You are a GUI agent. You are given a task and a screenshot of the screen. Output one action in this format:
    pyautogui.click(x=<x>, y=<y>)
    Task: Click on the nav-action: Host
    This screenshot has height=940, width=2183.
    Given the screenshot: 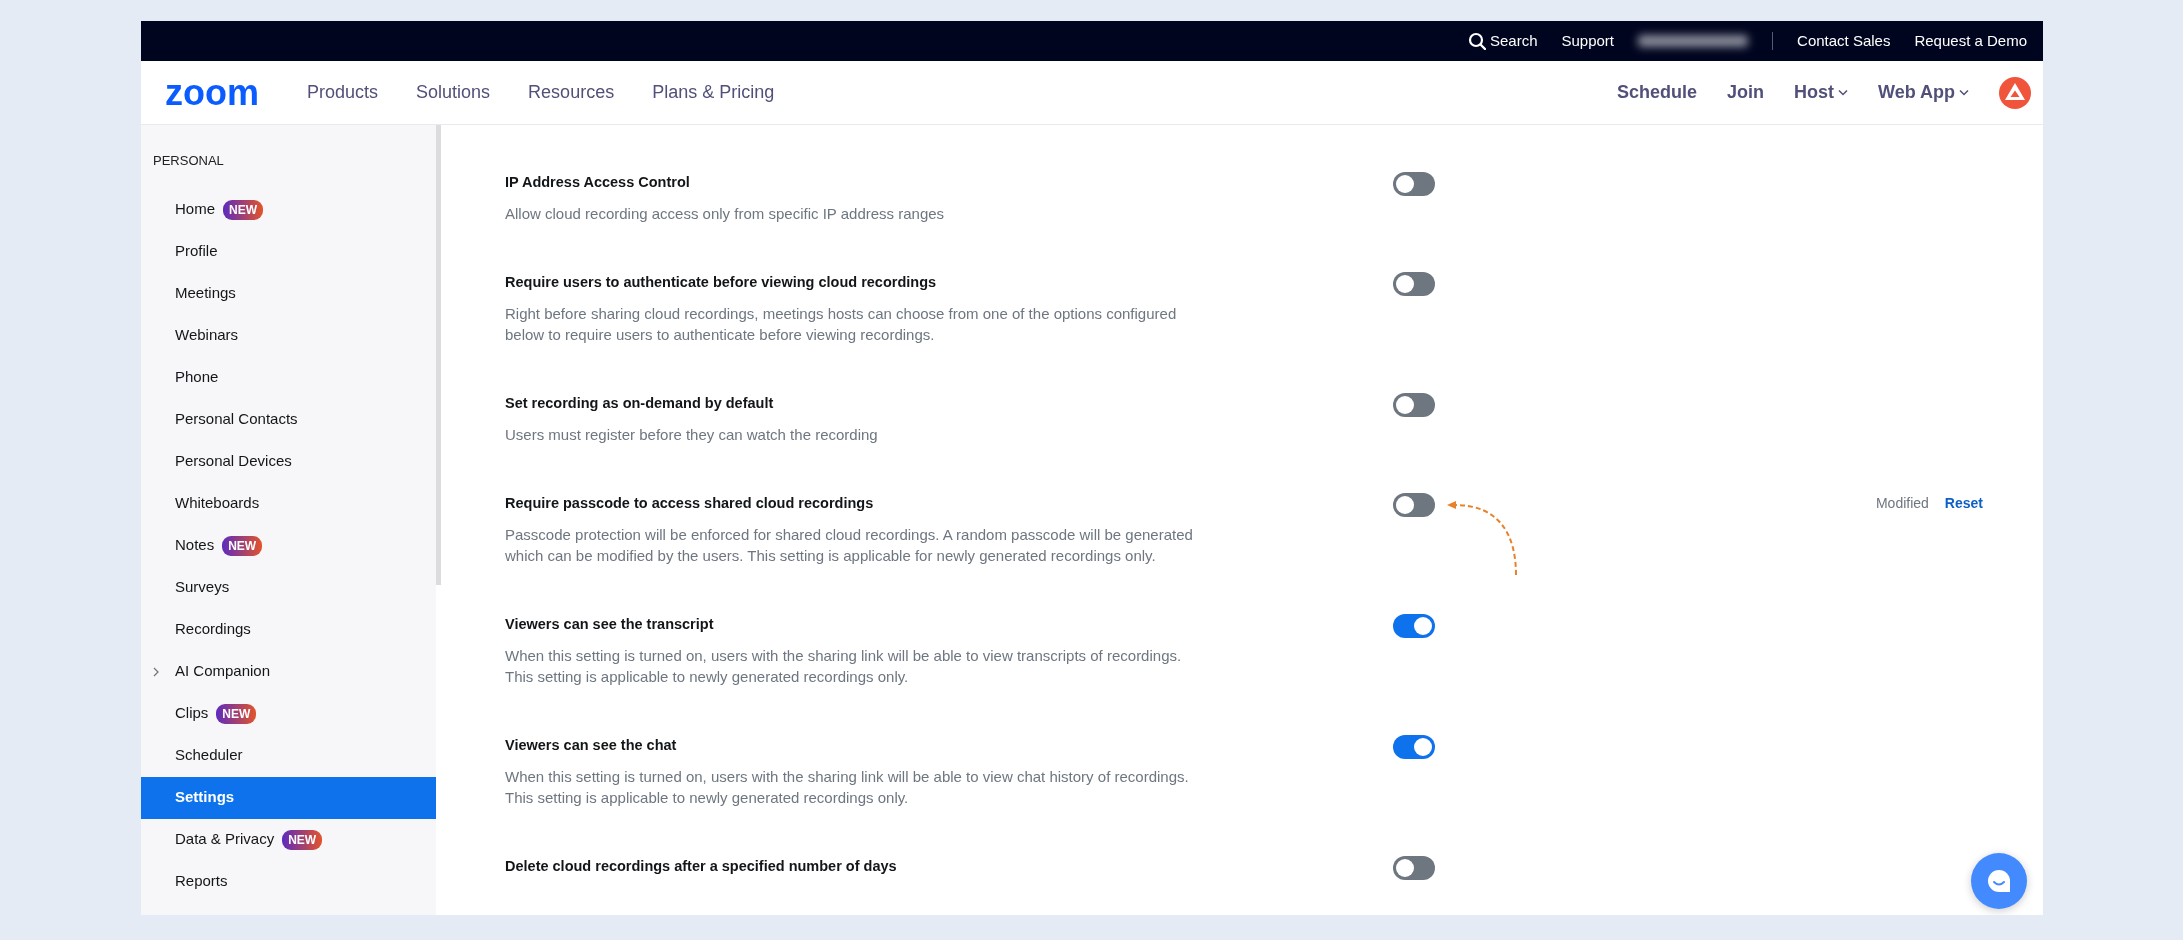 What is the action you would take?
    pyautogui.click(x=1821, y=92)
    